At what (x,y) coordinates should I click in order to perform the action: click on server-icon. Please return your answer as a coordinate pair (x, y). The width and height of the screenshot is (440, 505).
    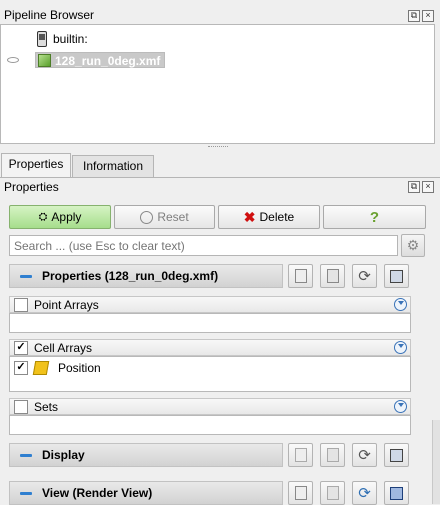
    Looking at the image, I should click on (42, 39).